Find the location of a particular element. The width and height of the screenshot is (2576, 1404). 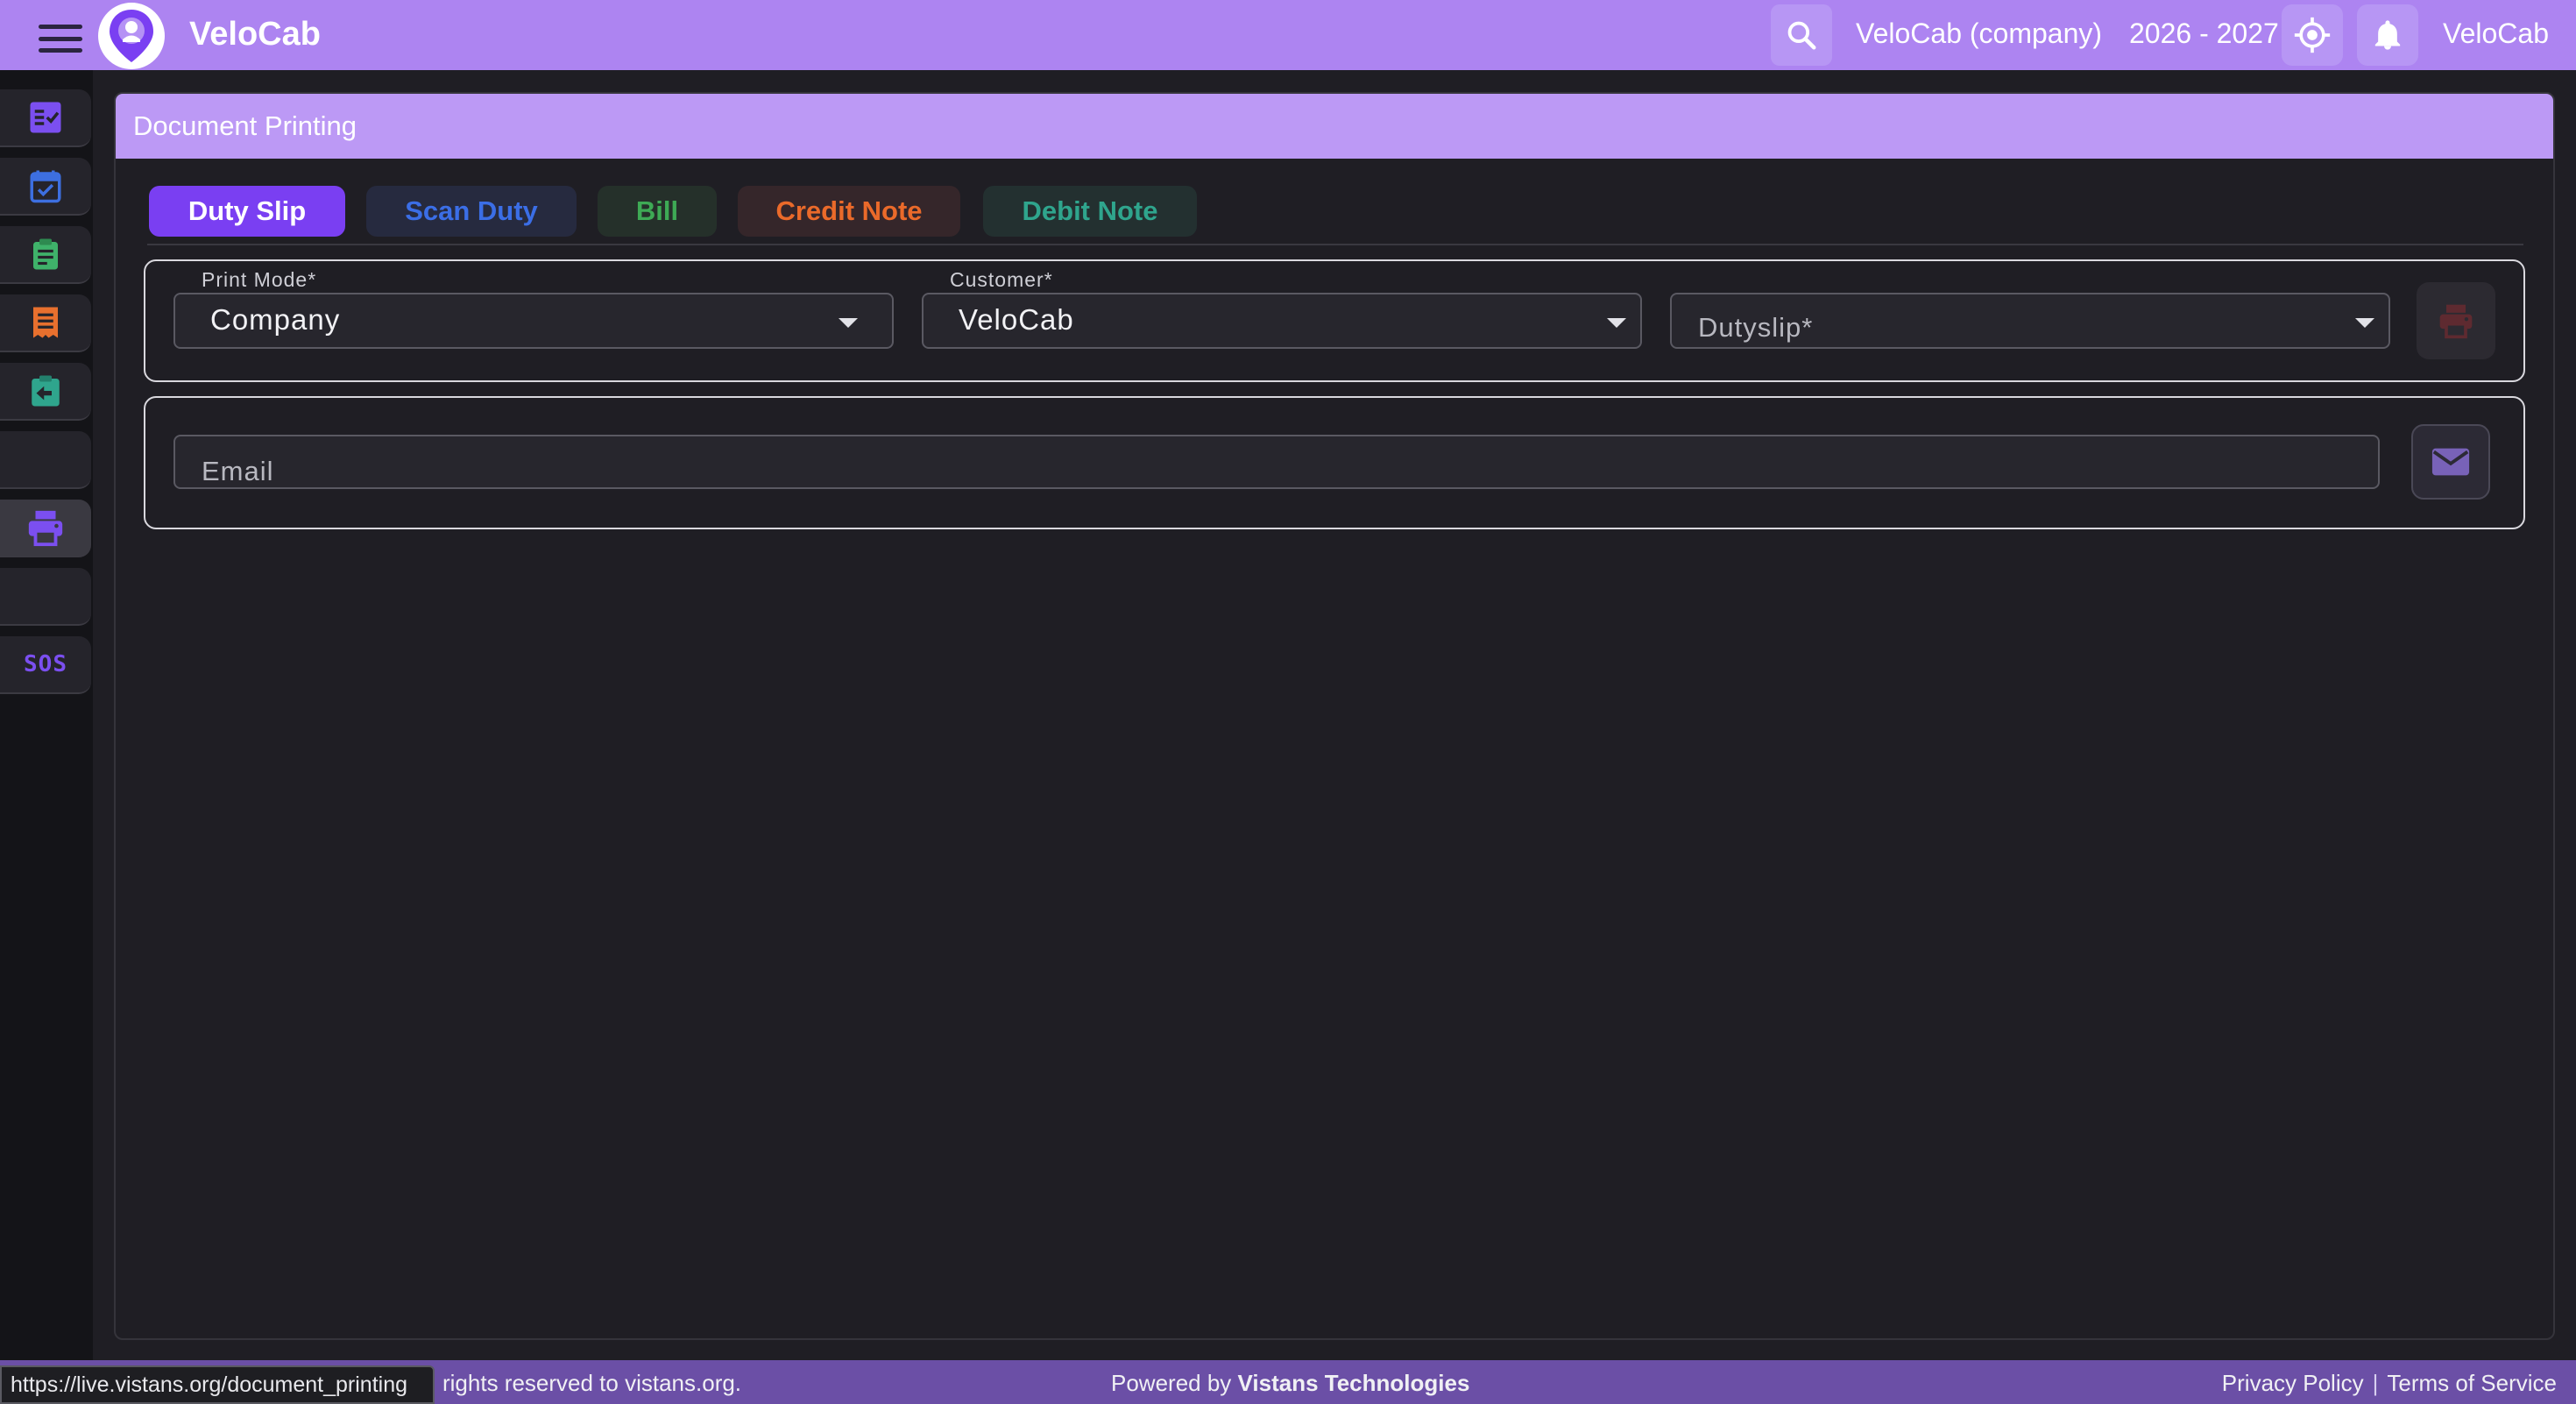

email-placeholder: Email is located at coordinates (238, 471).